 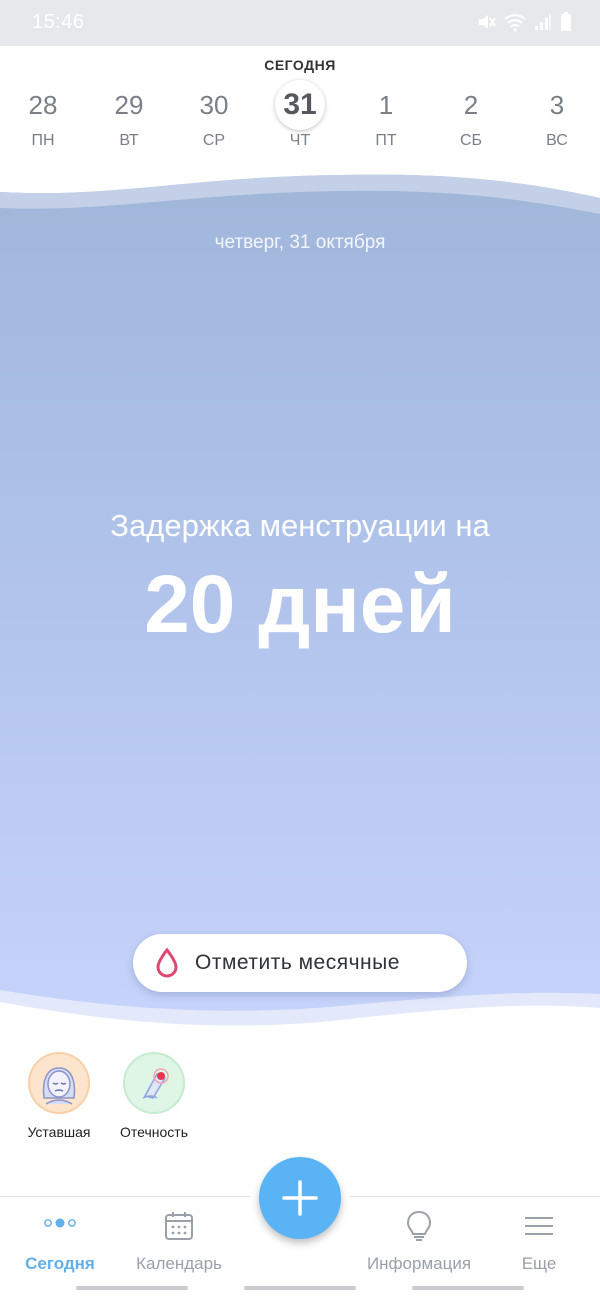 What do you see at coordinates (60, 1241) in the screenshot?
I see `nav-today: Сегодня` at bounding box center [60, 1241].